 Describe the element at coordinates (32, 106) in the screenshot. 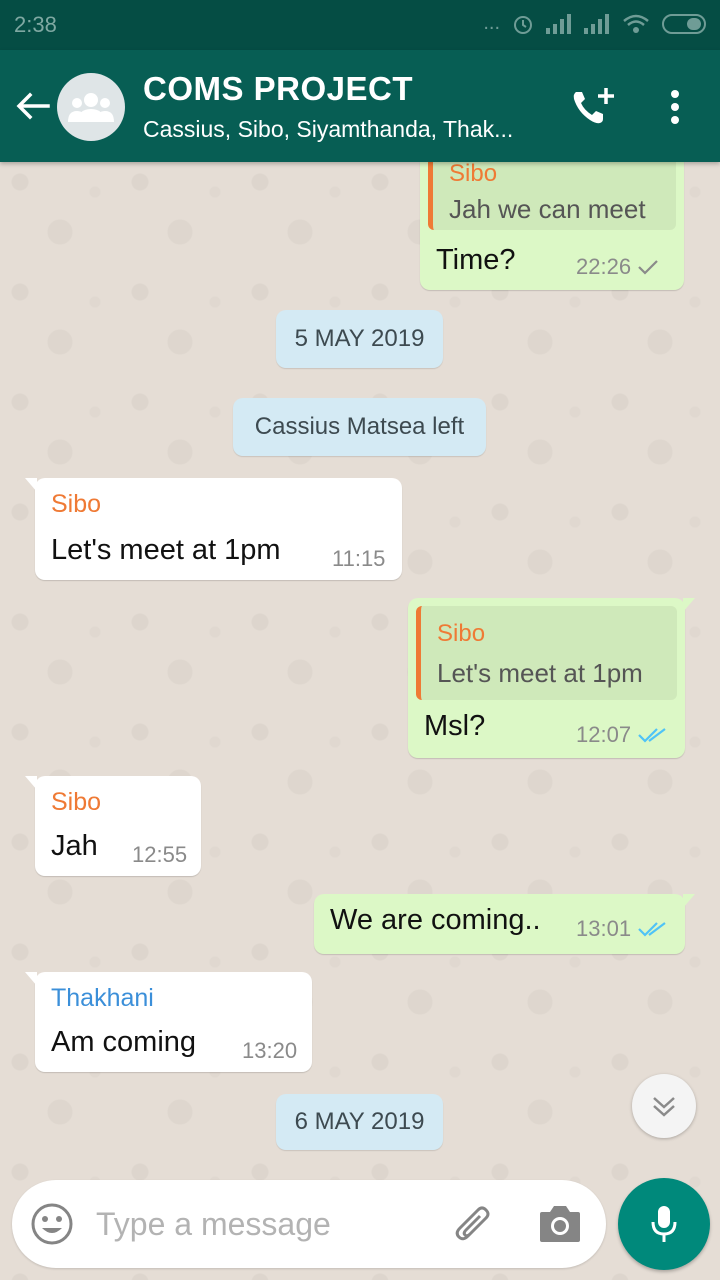

I see `back-arrow-icon` at that location.